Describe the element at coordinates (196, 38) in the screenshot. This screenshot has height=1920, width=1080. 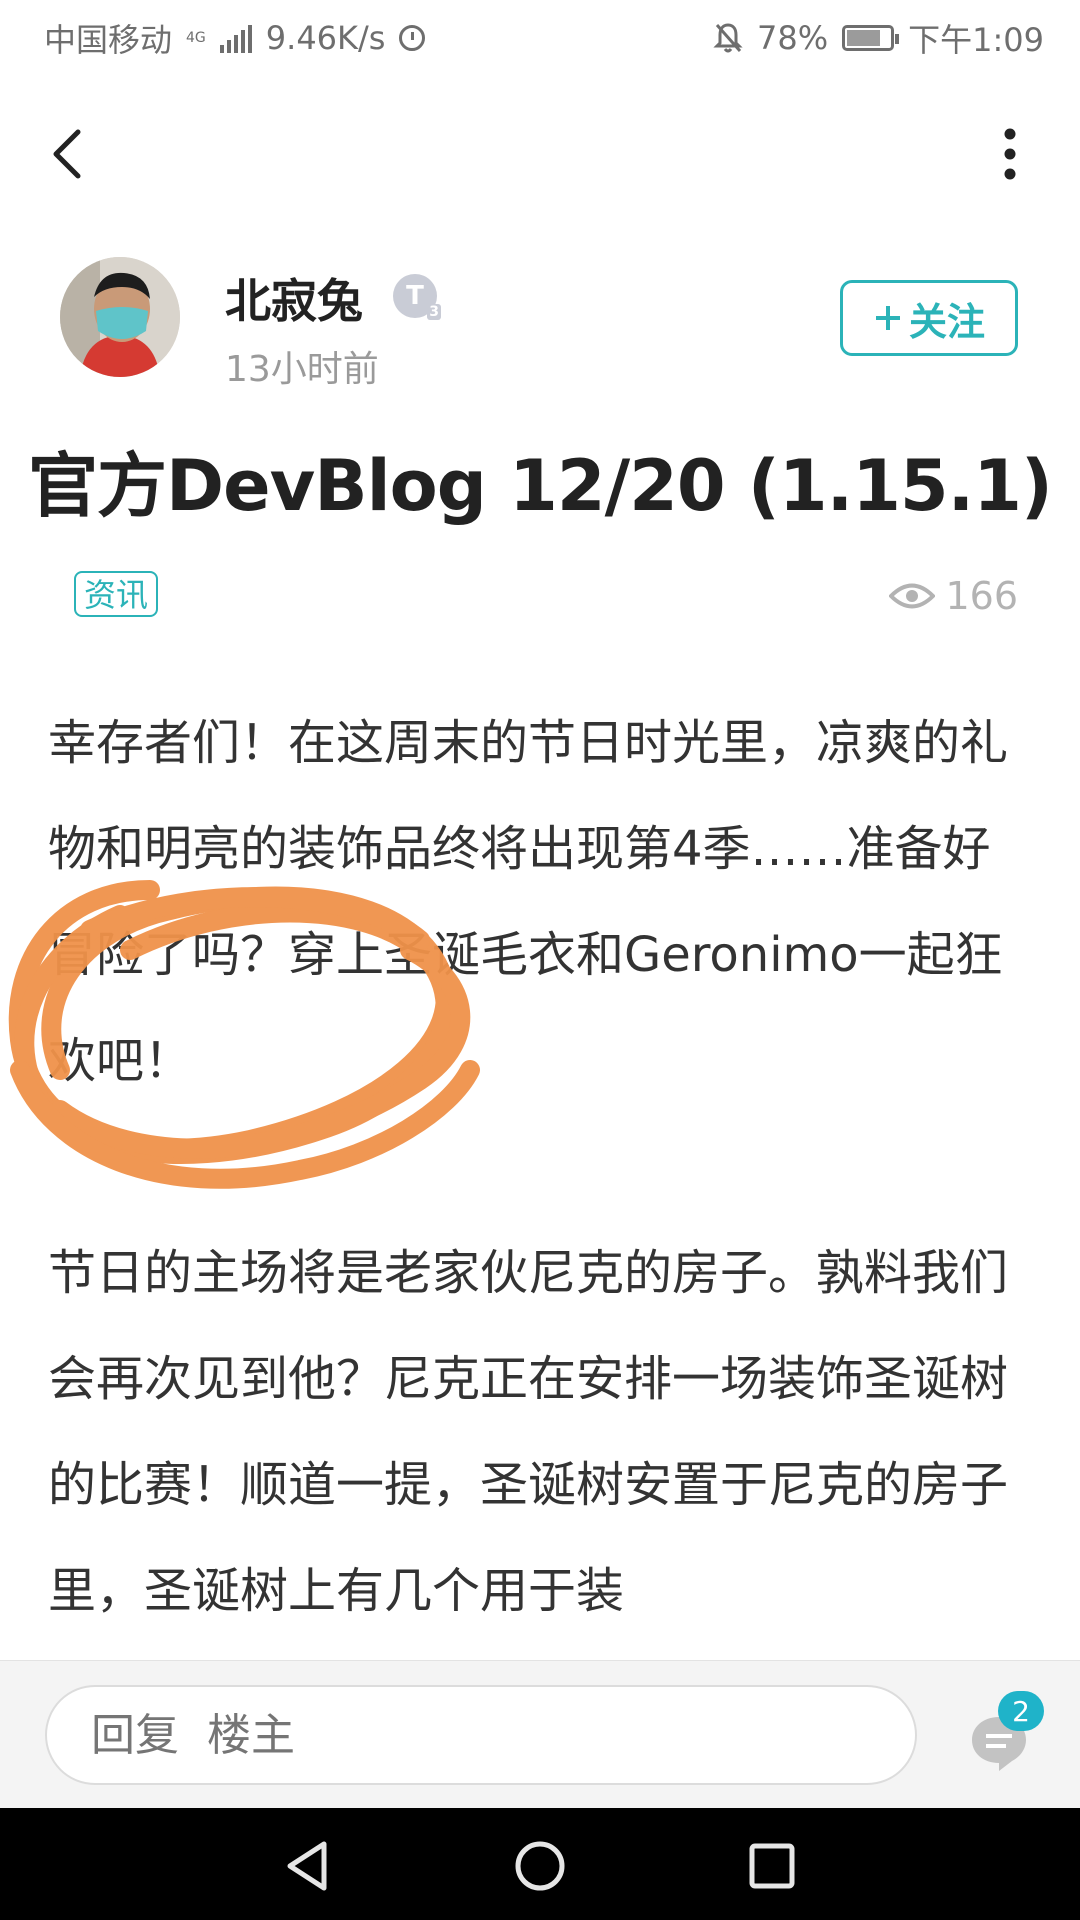
I see `network-type-icon: 4G` at that location.